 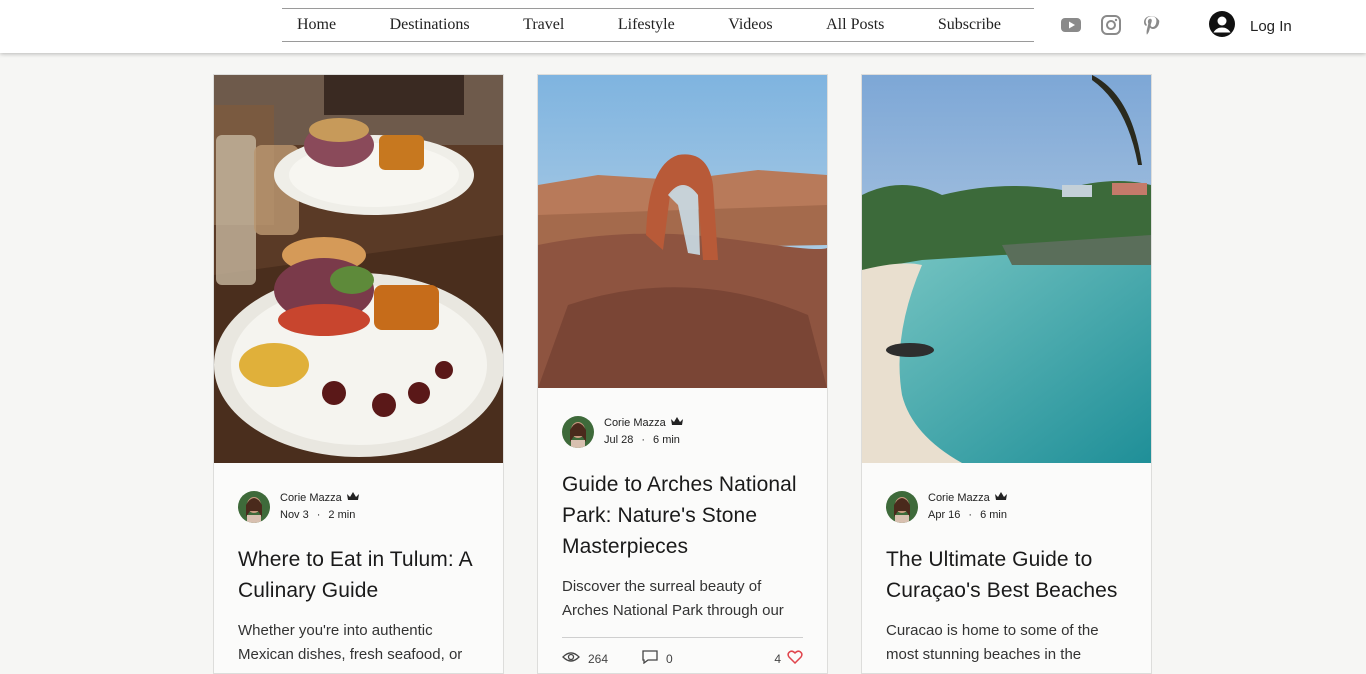 What do you see at coordinates (795, 658) in the screenshot?
I see `heart-icon` at bounding box center [795, 658].